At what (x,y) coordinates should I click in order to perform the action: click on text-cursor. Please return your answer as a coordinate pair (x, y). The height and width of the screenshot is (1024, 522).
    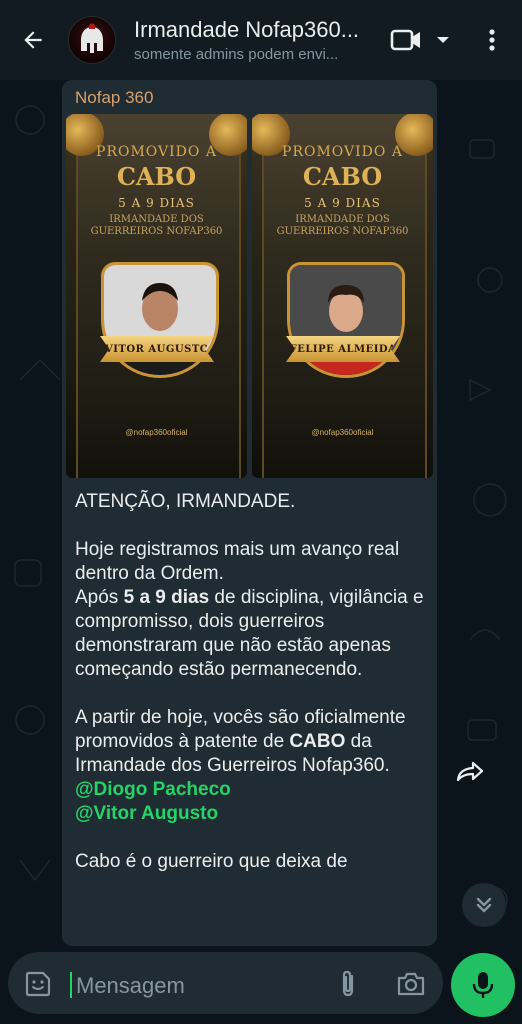
    Looking at the image, I should click on (71, 985).